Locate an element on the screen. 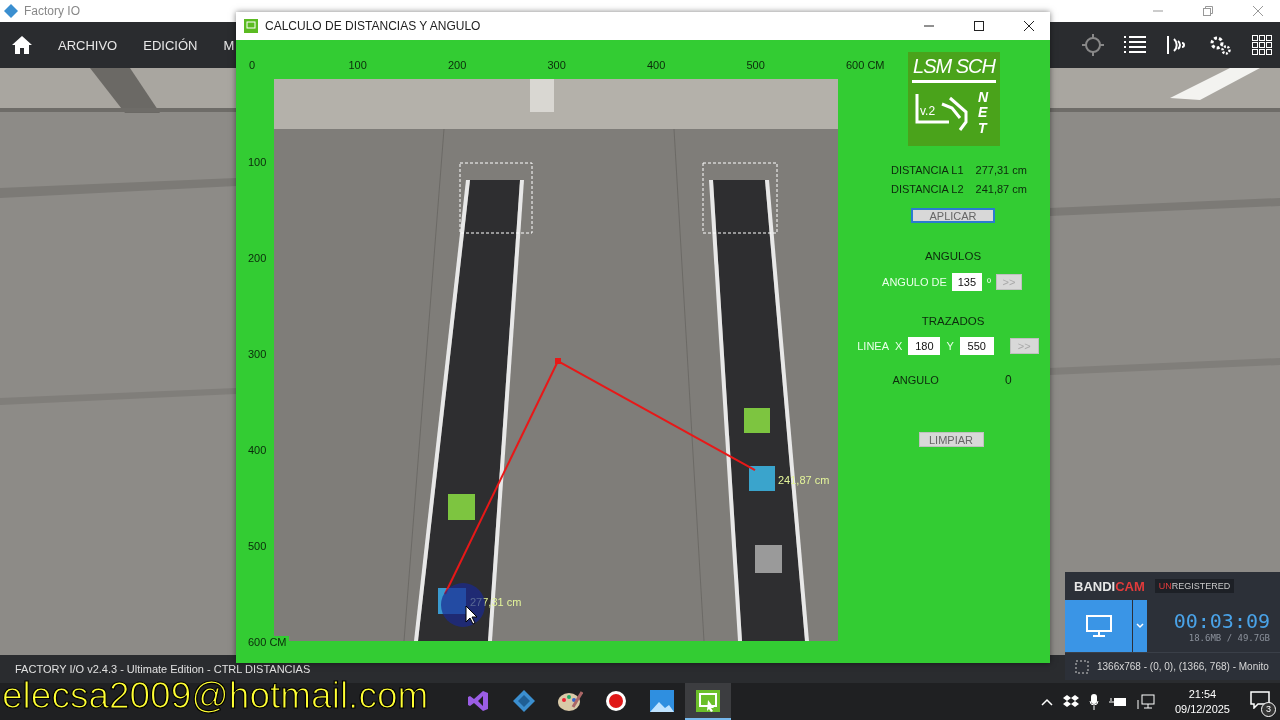 The height and width of the screenshot is (720, 1280). network-icon is located at coordinates (1145, 701).